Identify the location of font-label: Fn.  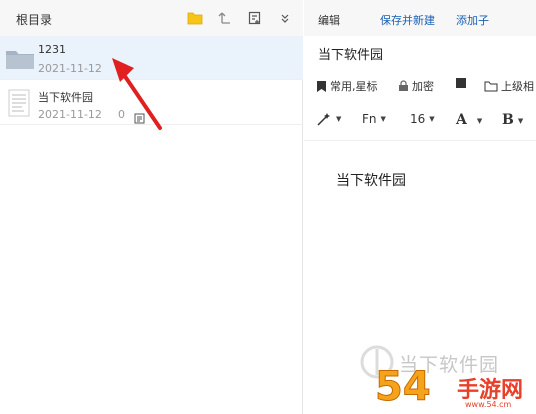
(369, 119).